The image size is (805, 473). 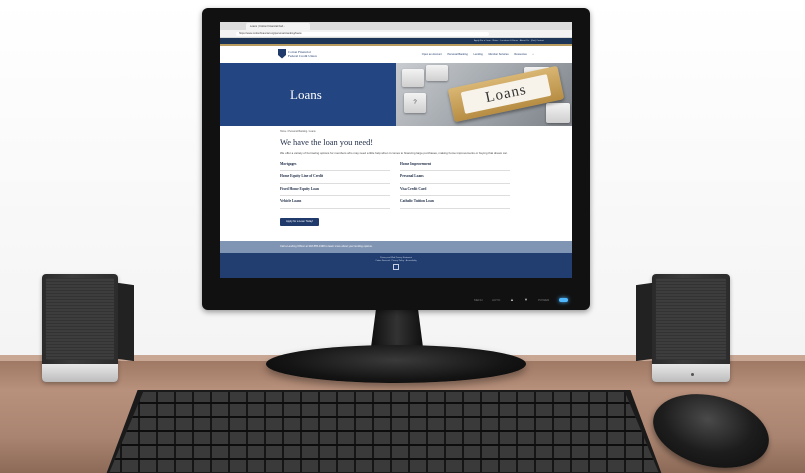 I want to click on monitor-stand-base, so click(x=396, y=364).